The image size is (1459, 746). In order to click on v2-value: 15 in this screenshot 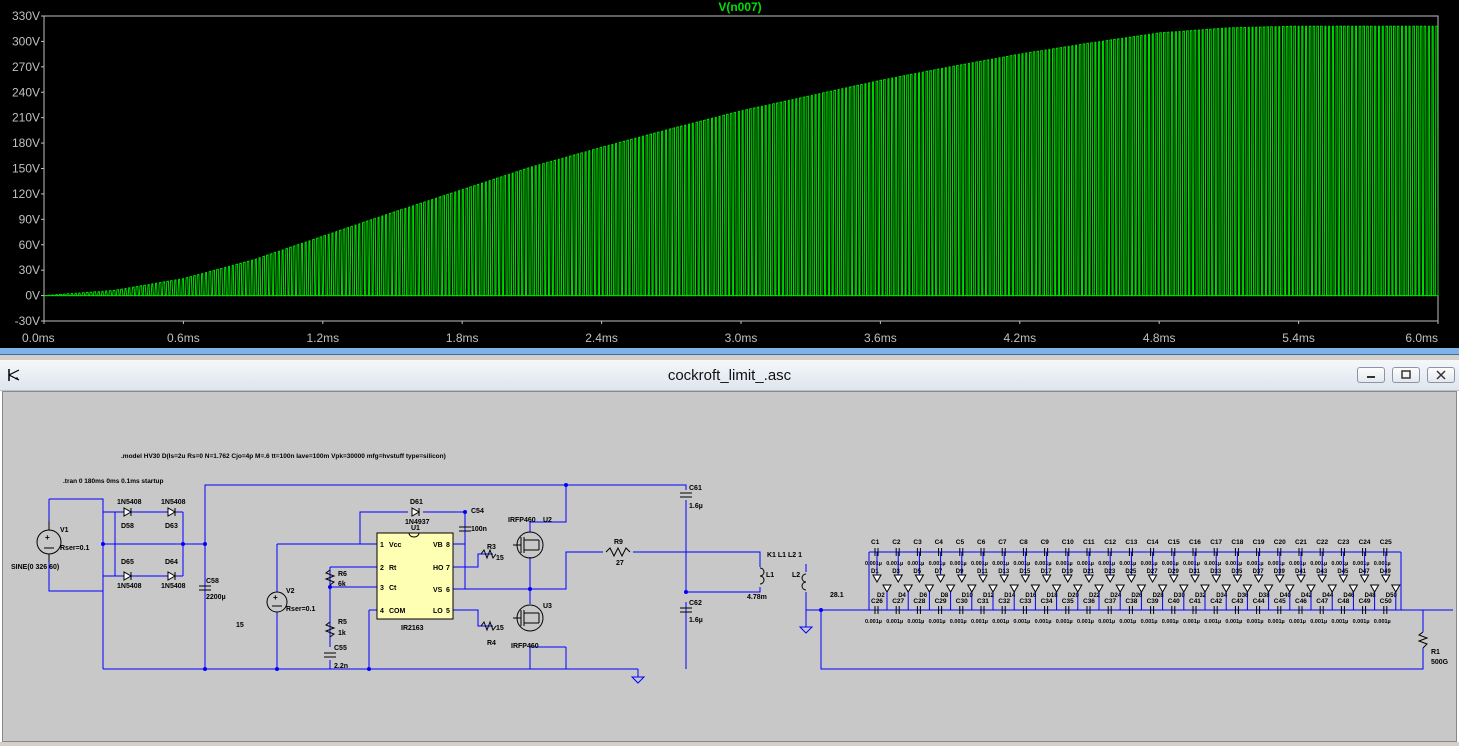, I will do `click(240, 625)`.